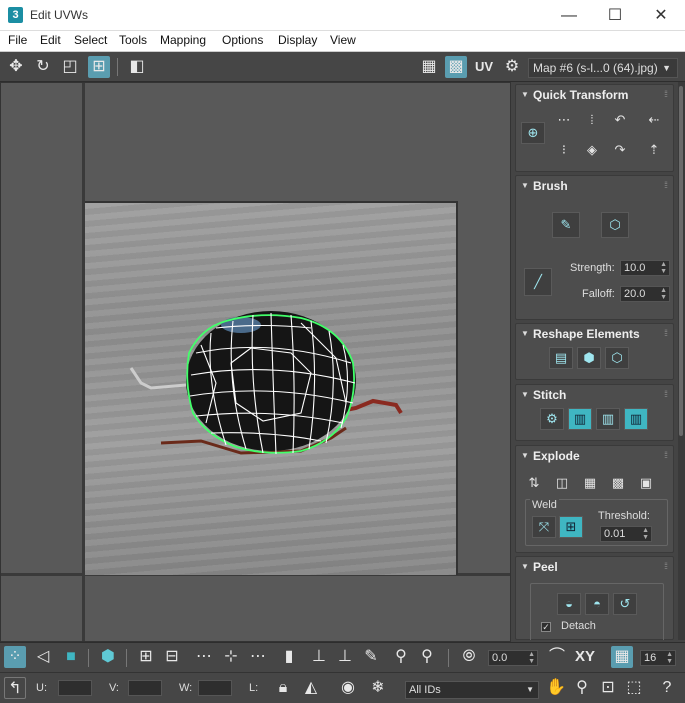 The width and height of the screenshot is (685, 703). I want to click on shrink-selection-icon: ⊟, so click(172, 657).